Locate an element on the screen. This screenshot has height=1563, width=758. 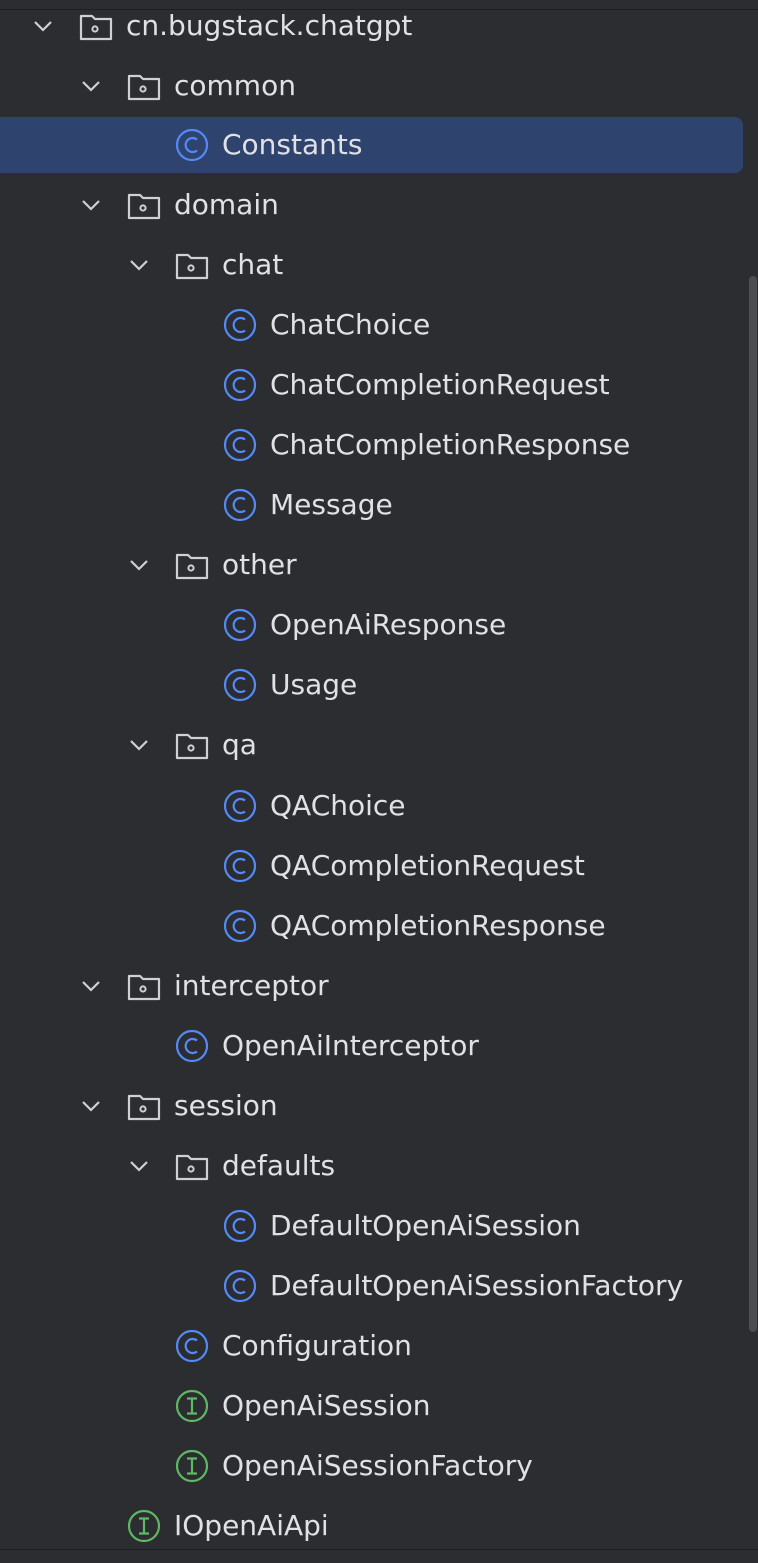
tree-row-class: DefaultOpenAiSessionFactory is located at coordinates (372, 1286).